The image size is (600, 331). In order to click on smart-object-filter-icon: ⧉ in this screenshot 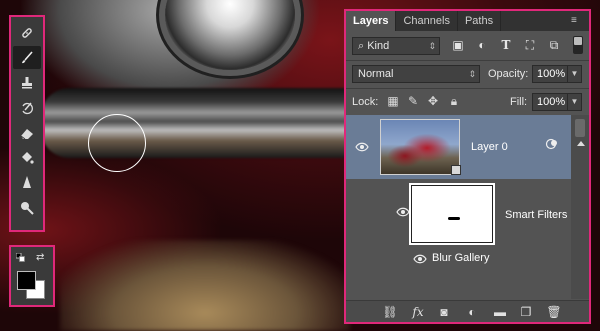, I will do `click(554, 45)`.